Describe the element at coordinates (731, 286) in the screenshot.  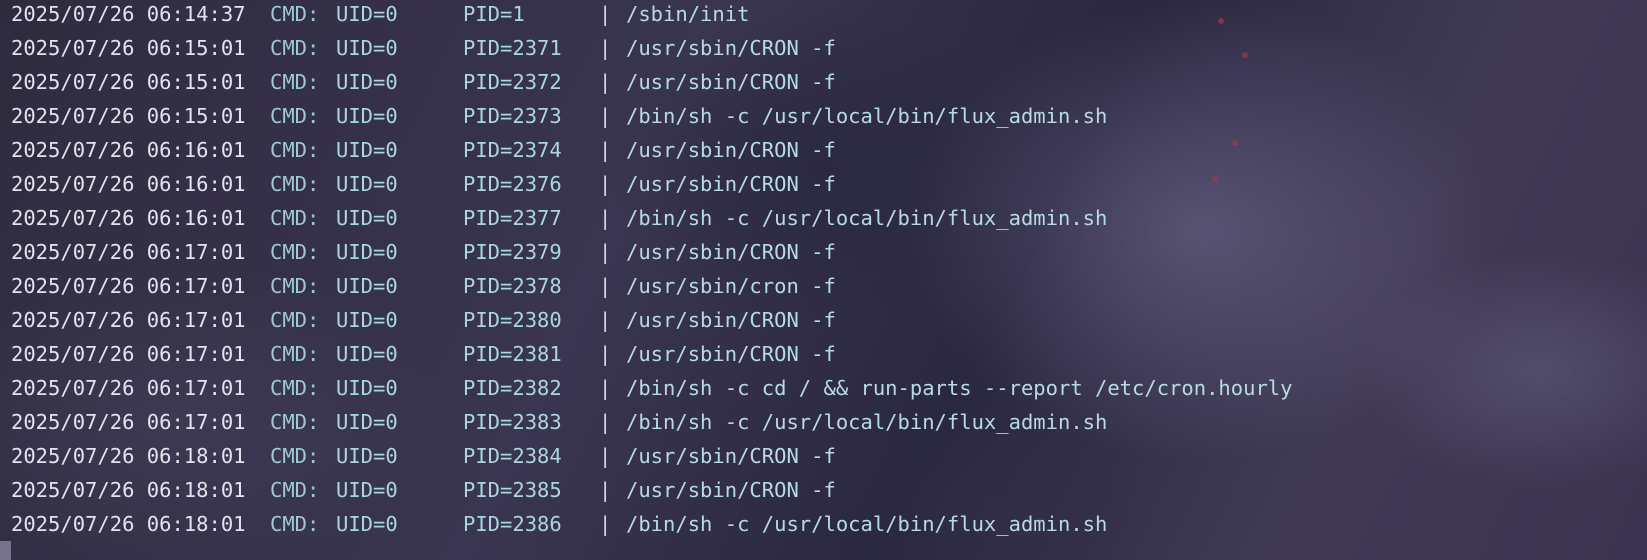
I see `log-command: /usr/sbin/cron -f` at that location.